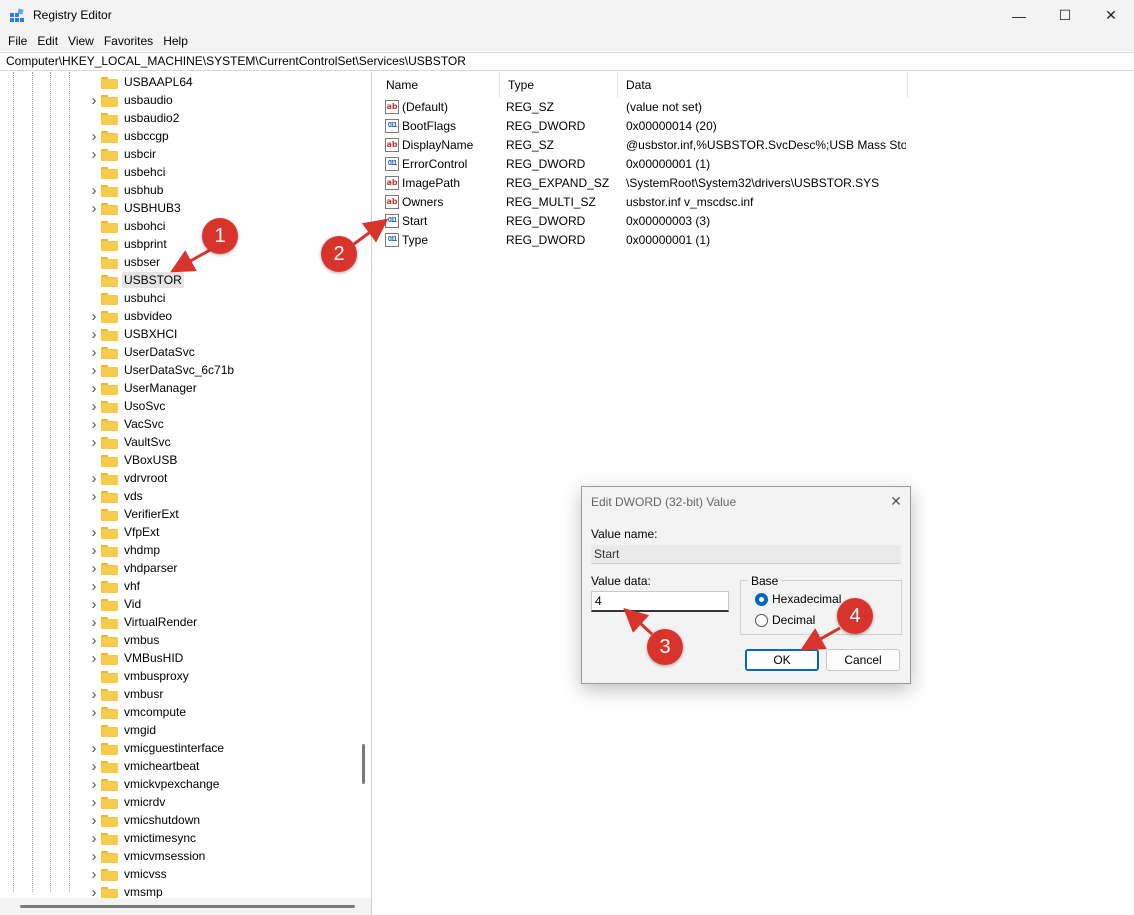 This screenshot has height=915, width=1134. I want to click on value-row: 011 ErrorControl REG_DWORD 0x00000001 (1), so click(756, 164).